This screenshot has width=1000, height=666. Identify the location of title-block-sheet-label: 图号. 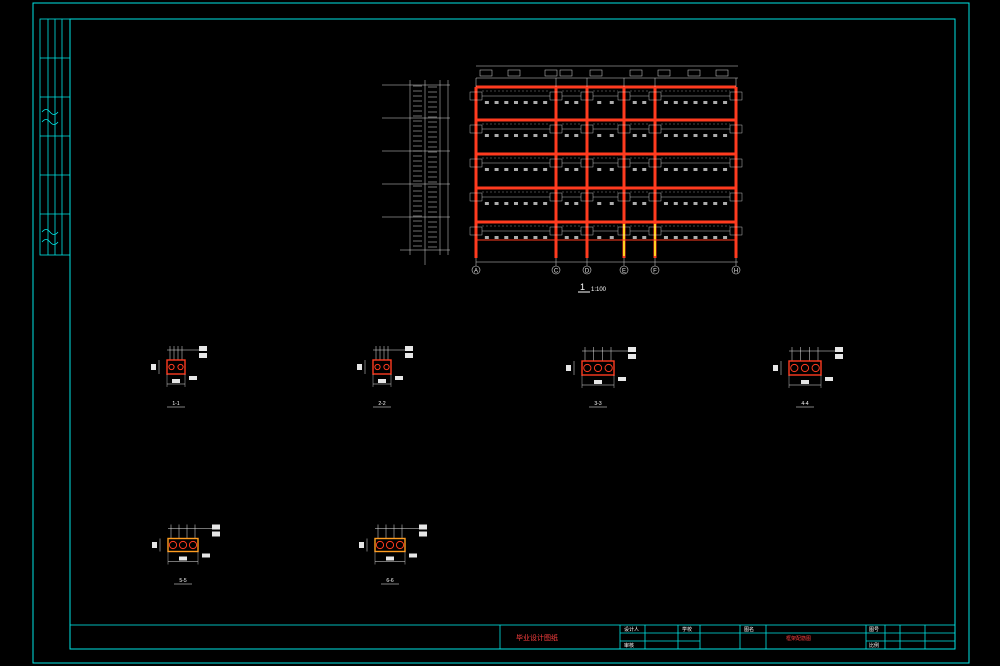
(874, 630).